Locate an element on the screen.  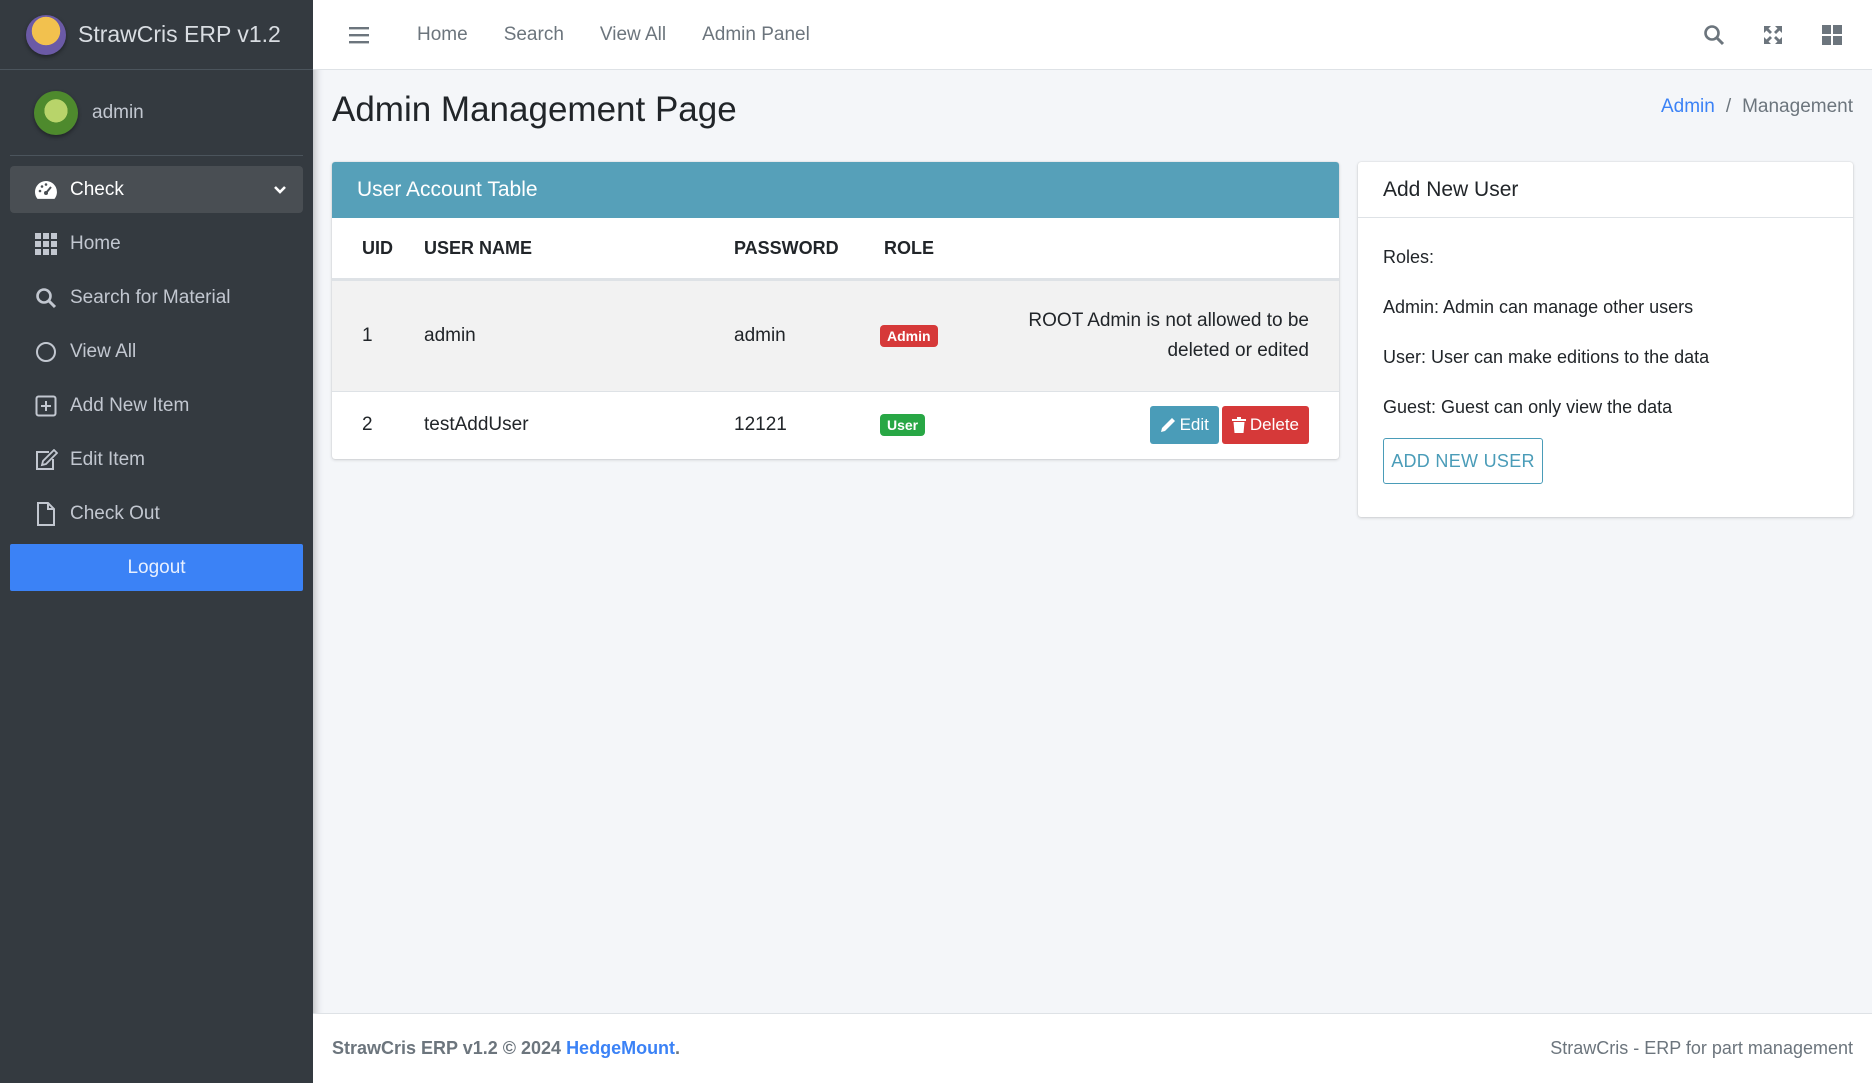
apps-grid-icon is located at coordinates (1832, 35).